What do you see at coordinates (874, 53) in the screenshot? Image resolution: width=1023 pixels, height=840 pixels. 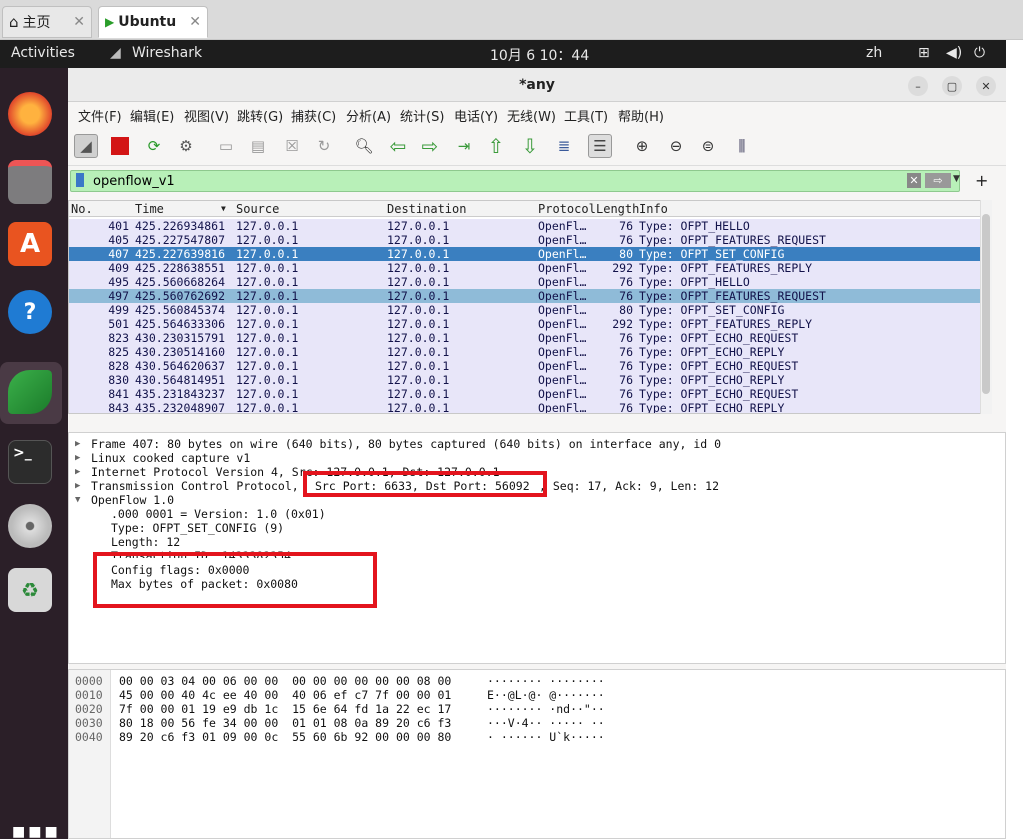 I see `input-language: zh` at bounding box center [874, 53].